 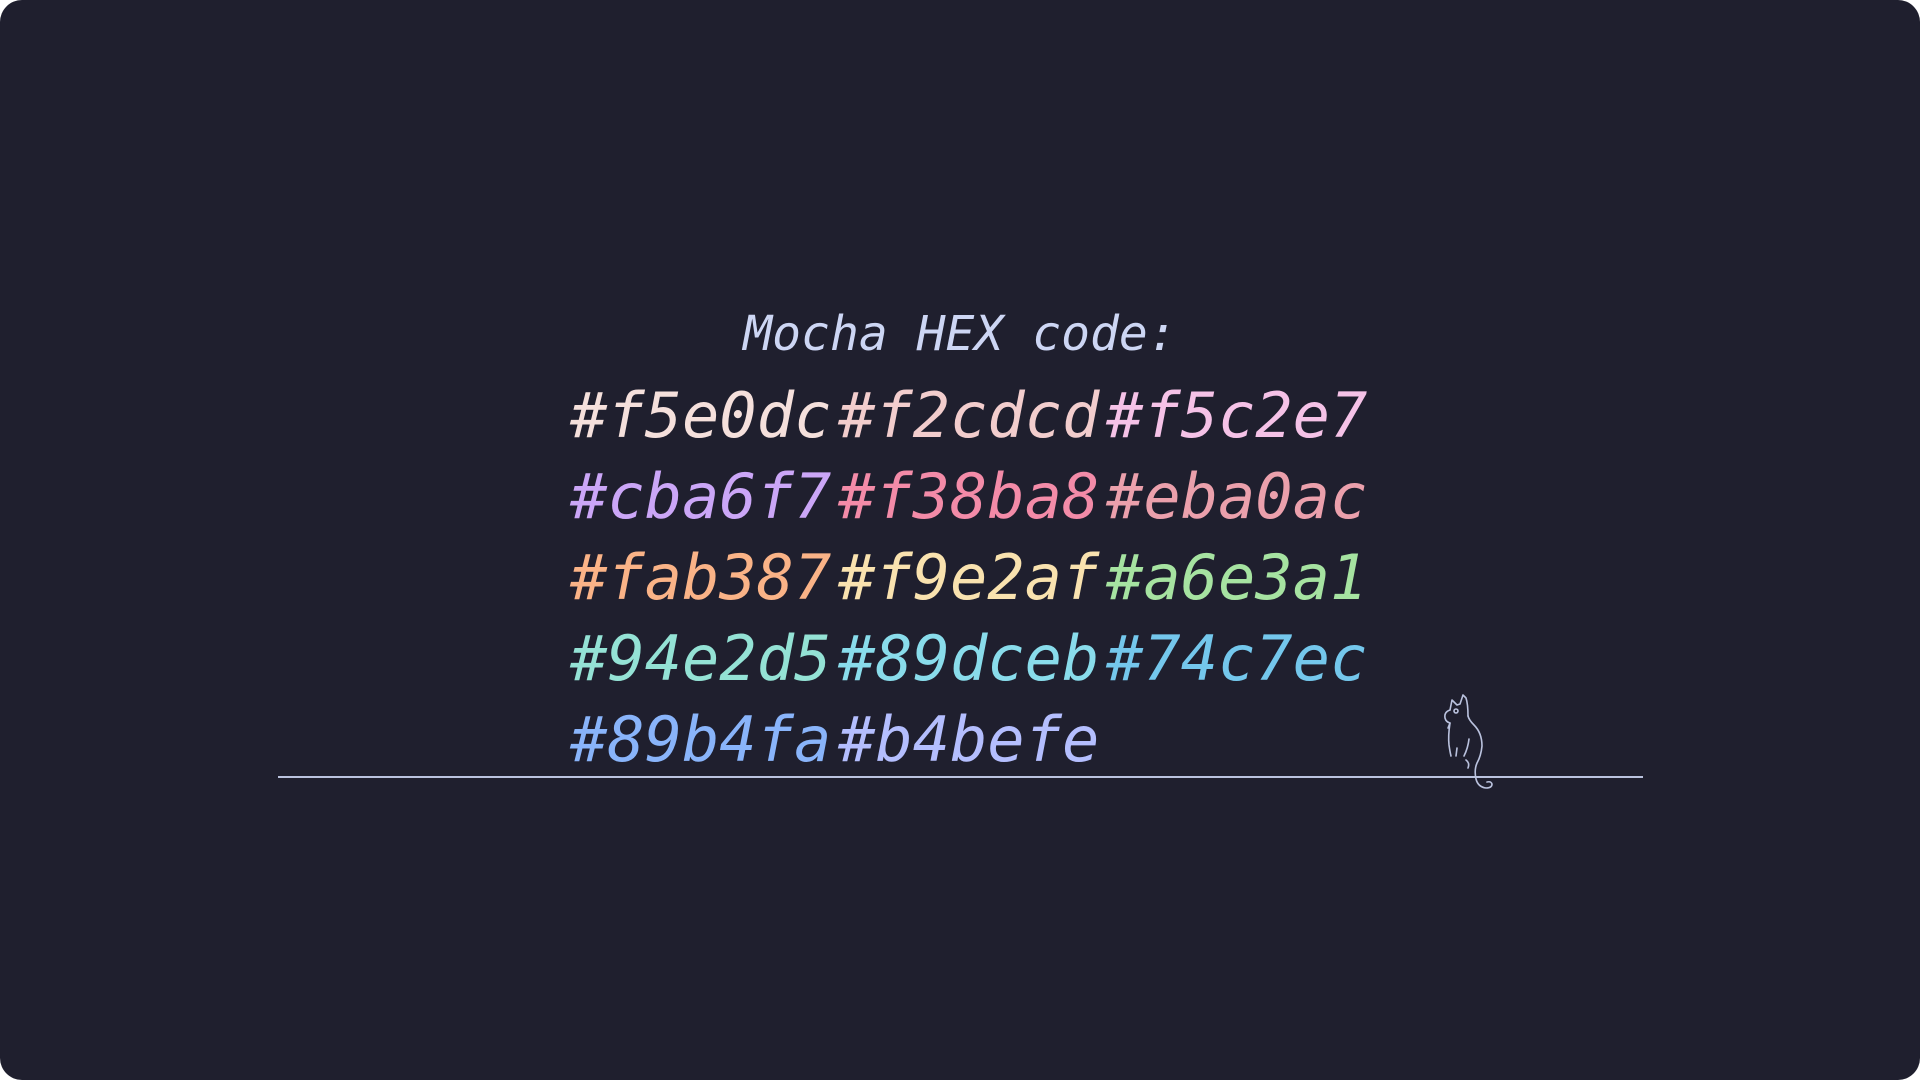 What do you see at coordinates (701, 577) in the screenshot?
I see `hex-code-fab387: #fab387` at bounding box center [701, 577].